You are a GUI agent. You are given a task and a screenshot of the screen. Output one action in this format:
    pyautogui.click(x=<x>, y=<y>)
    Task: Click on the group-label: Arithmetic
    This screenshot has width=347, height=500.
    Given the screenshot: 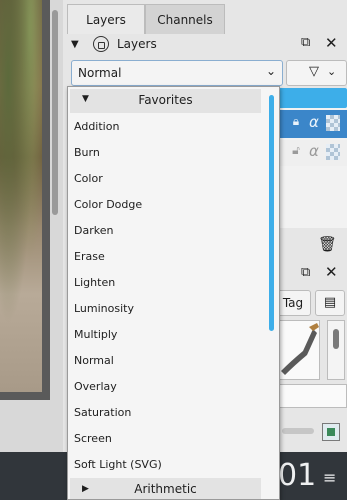 What is the action you would take?
    pyautogui.click(x=165, y=489)
    